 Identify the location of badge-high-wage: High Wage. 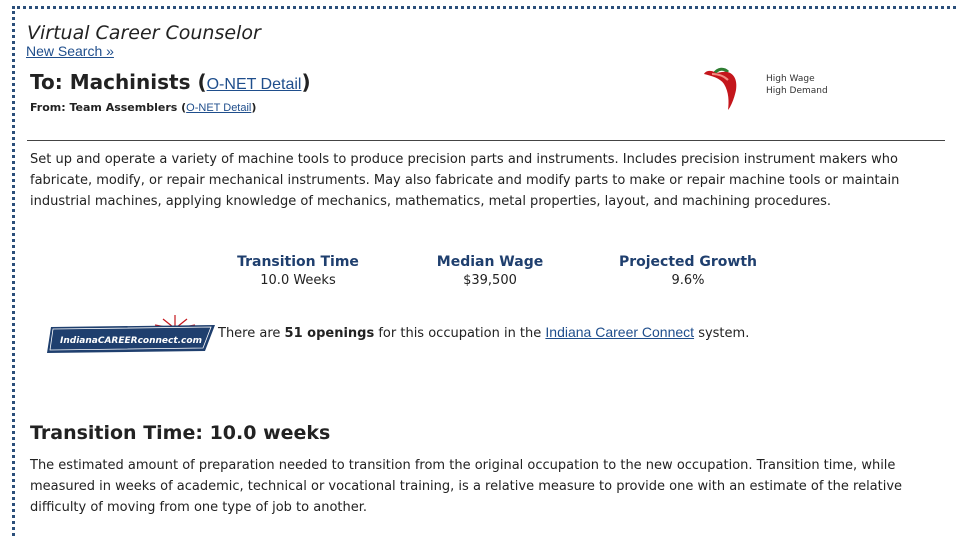
(790, 79).